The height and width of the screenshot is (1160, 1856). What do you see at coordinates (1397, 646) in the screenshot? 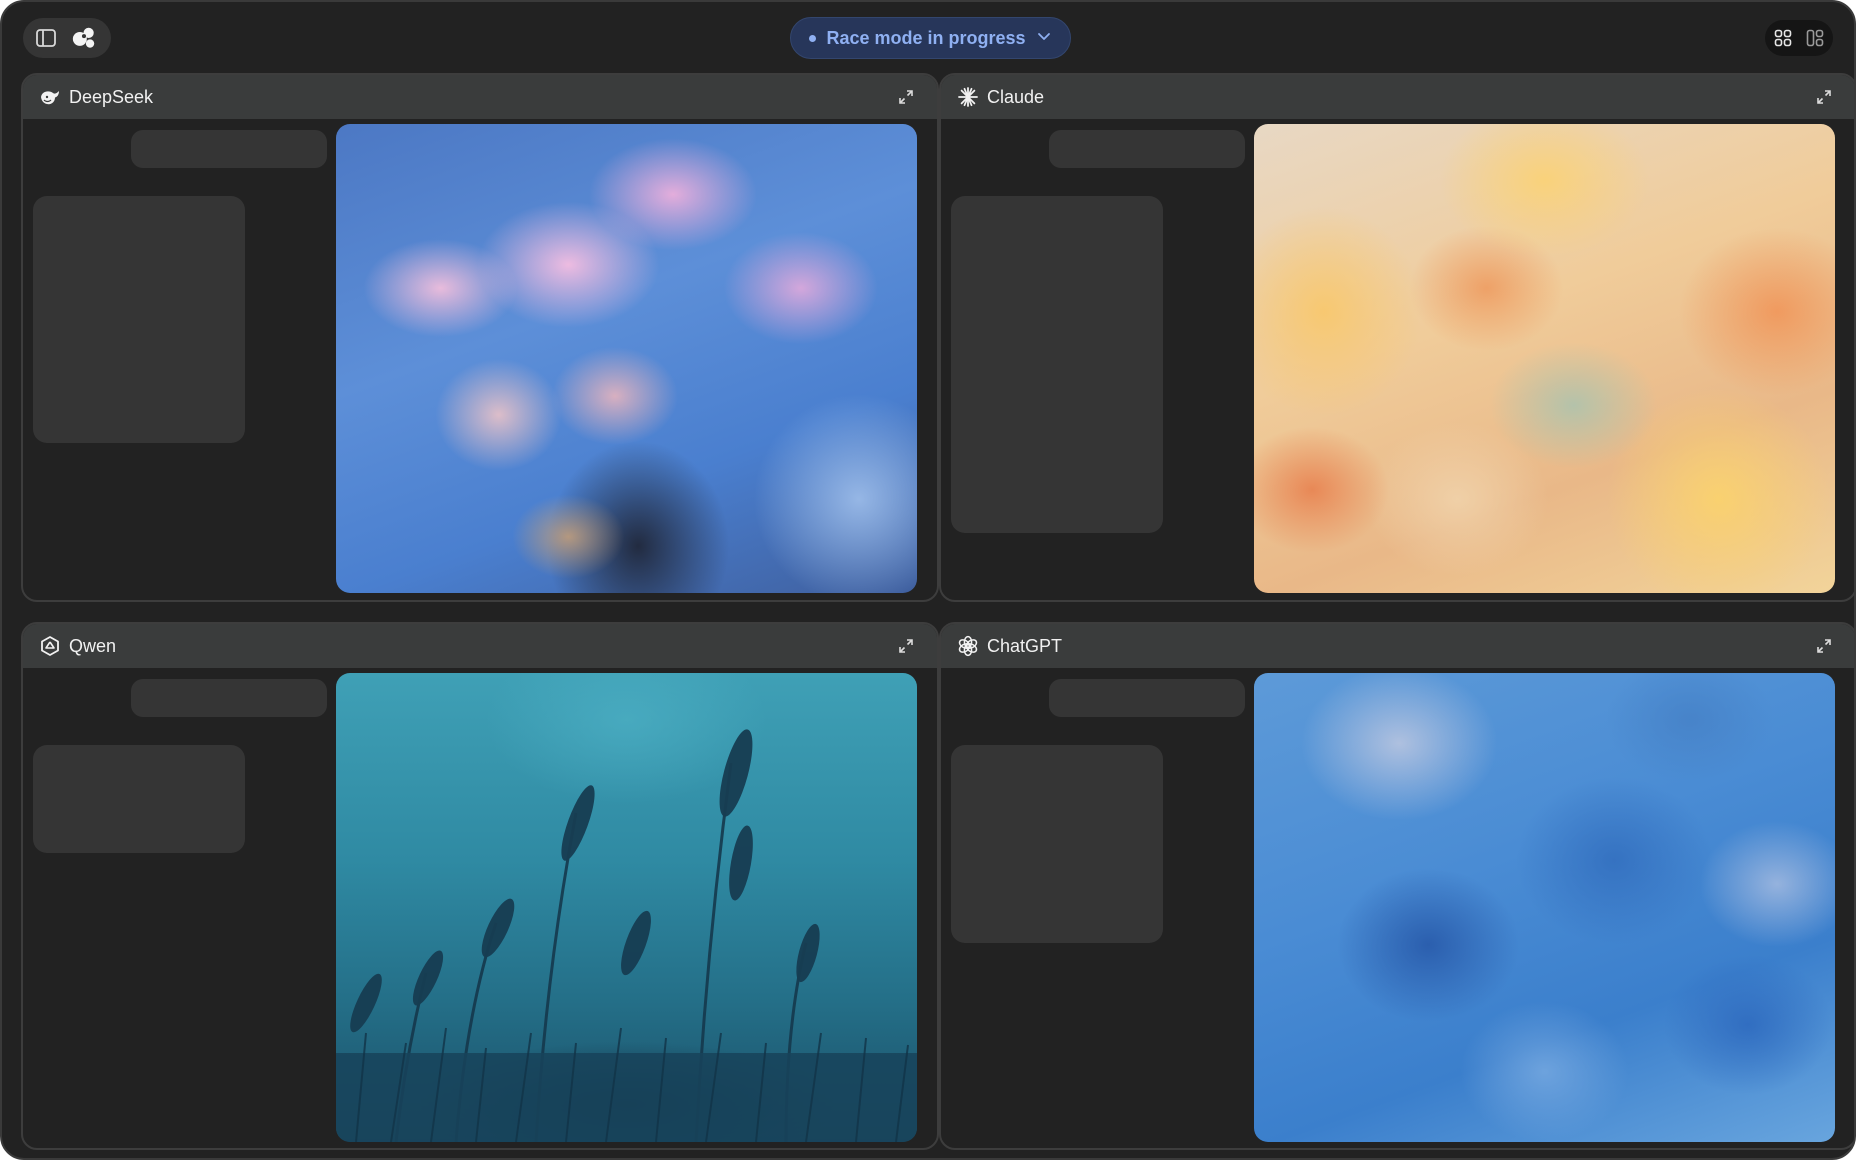
I see `panel-header: ChatGPT` at bounding box center [1397, 646].